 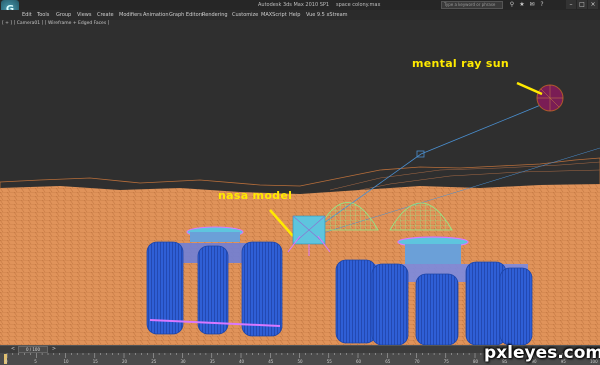 I want to click on subscription-icon: ★, so click(x=522, y=5).